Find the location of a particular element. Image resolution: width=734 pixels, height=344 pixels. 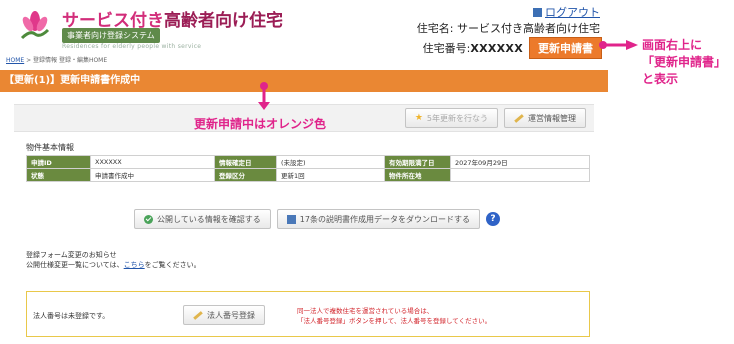

annotation-arrows is located at coordinates (448, 75).